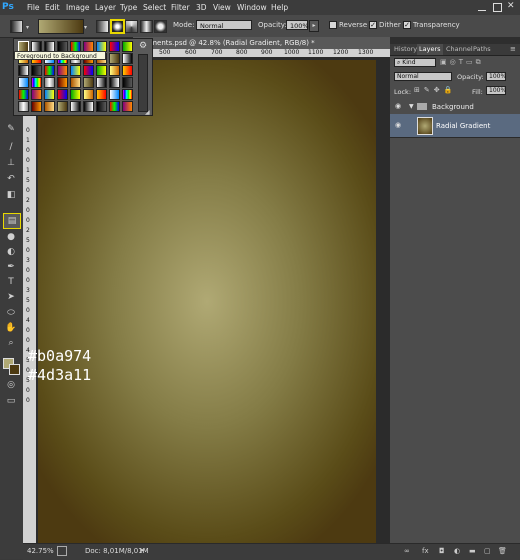 The image size is (520, 560). Describe the element at coordinates (52, 7) in the screenshot. I see `menu-edit: Edit` at that location.